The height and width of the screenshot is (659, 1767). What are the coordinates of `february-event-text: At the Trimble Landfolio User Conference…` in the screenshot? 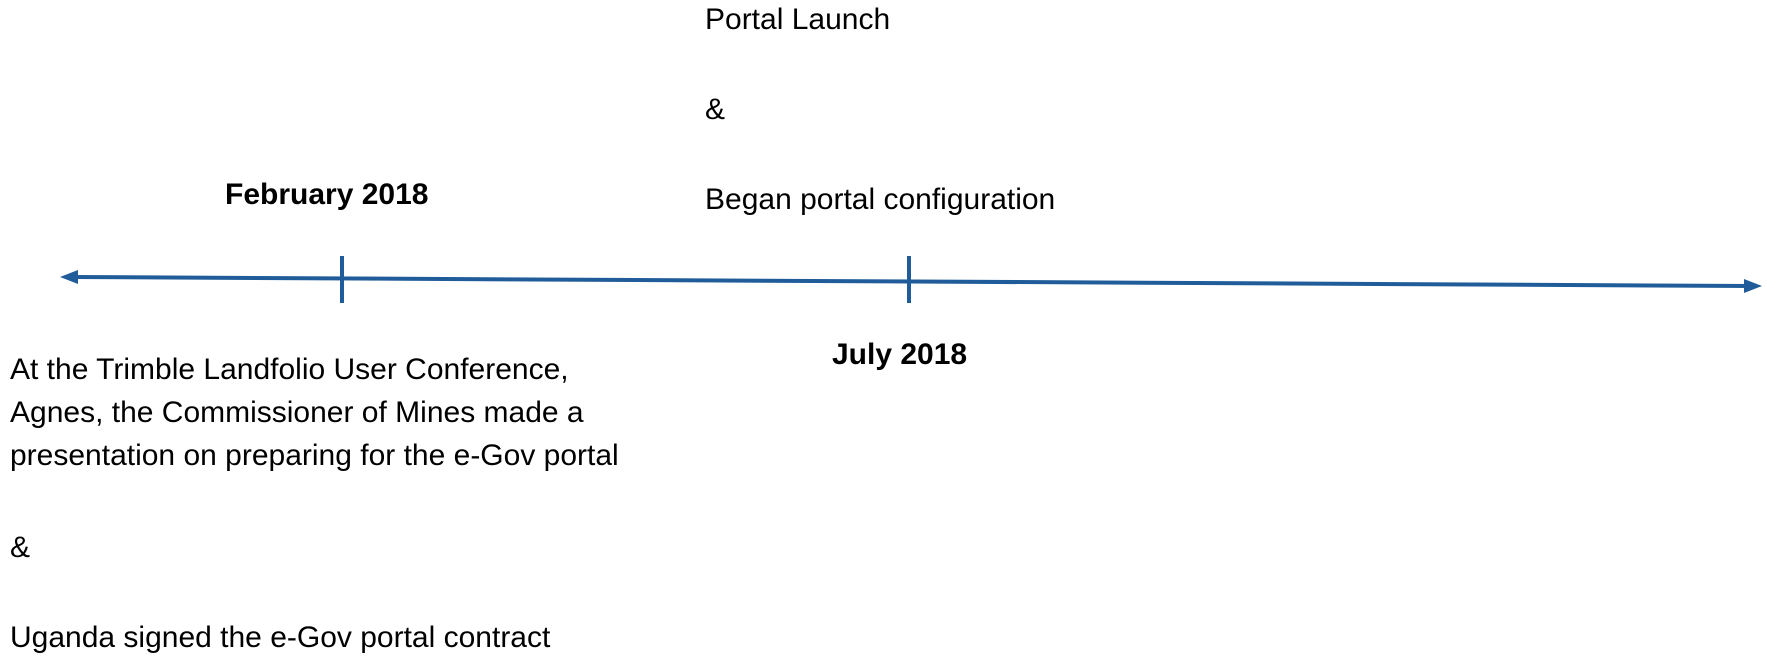 It's located at (289, 369).